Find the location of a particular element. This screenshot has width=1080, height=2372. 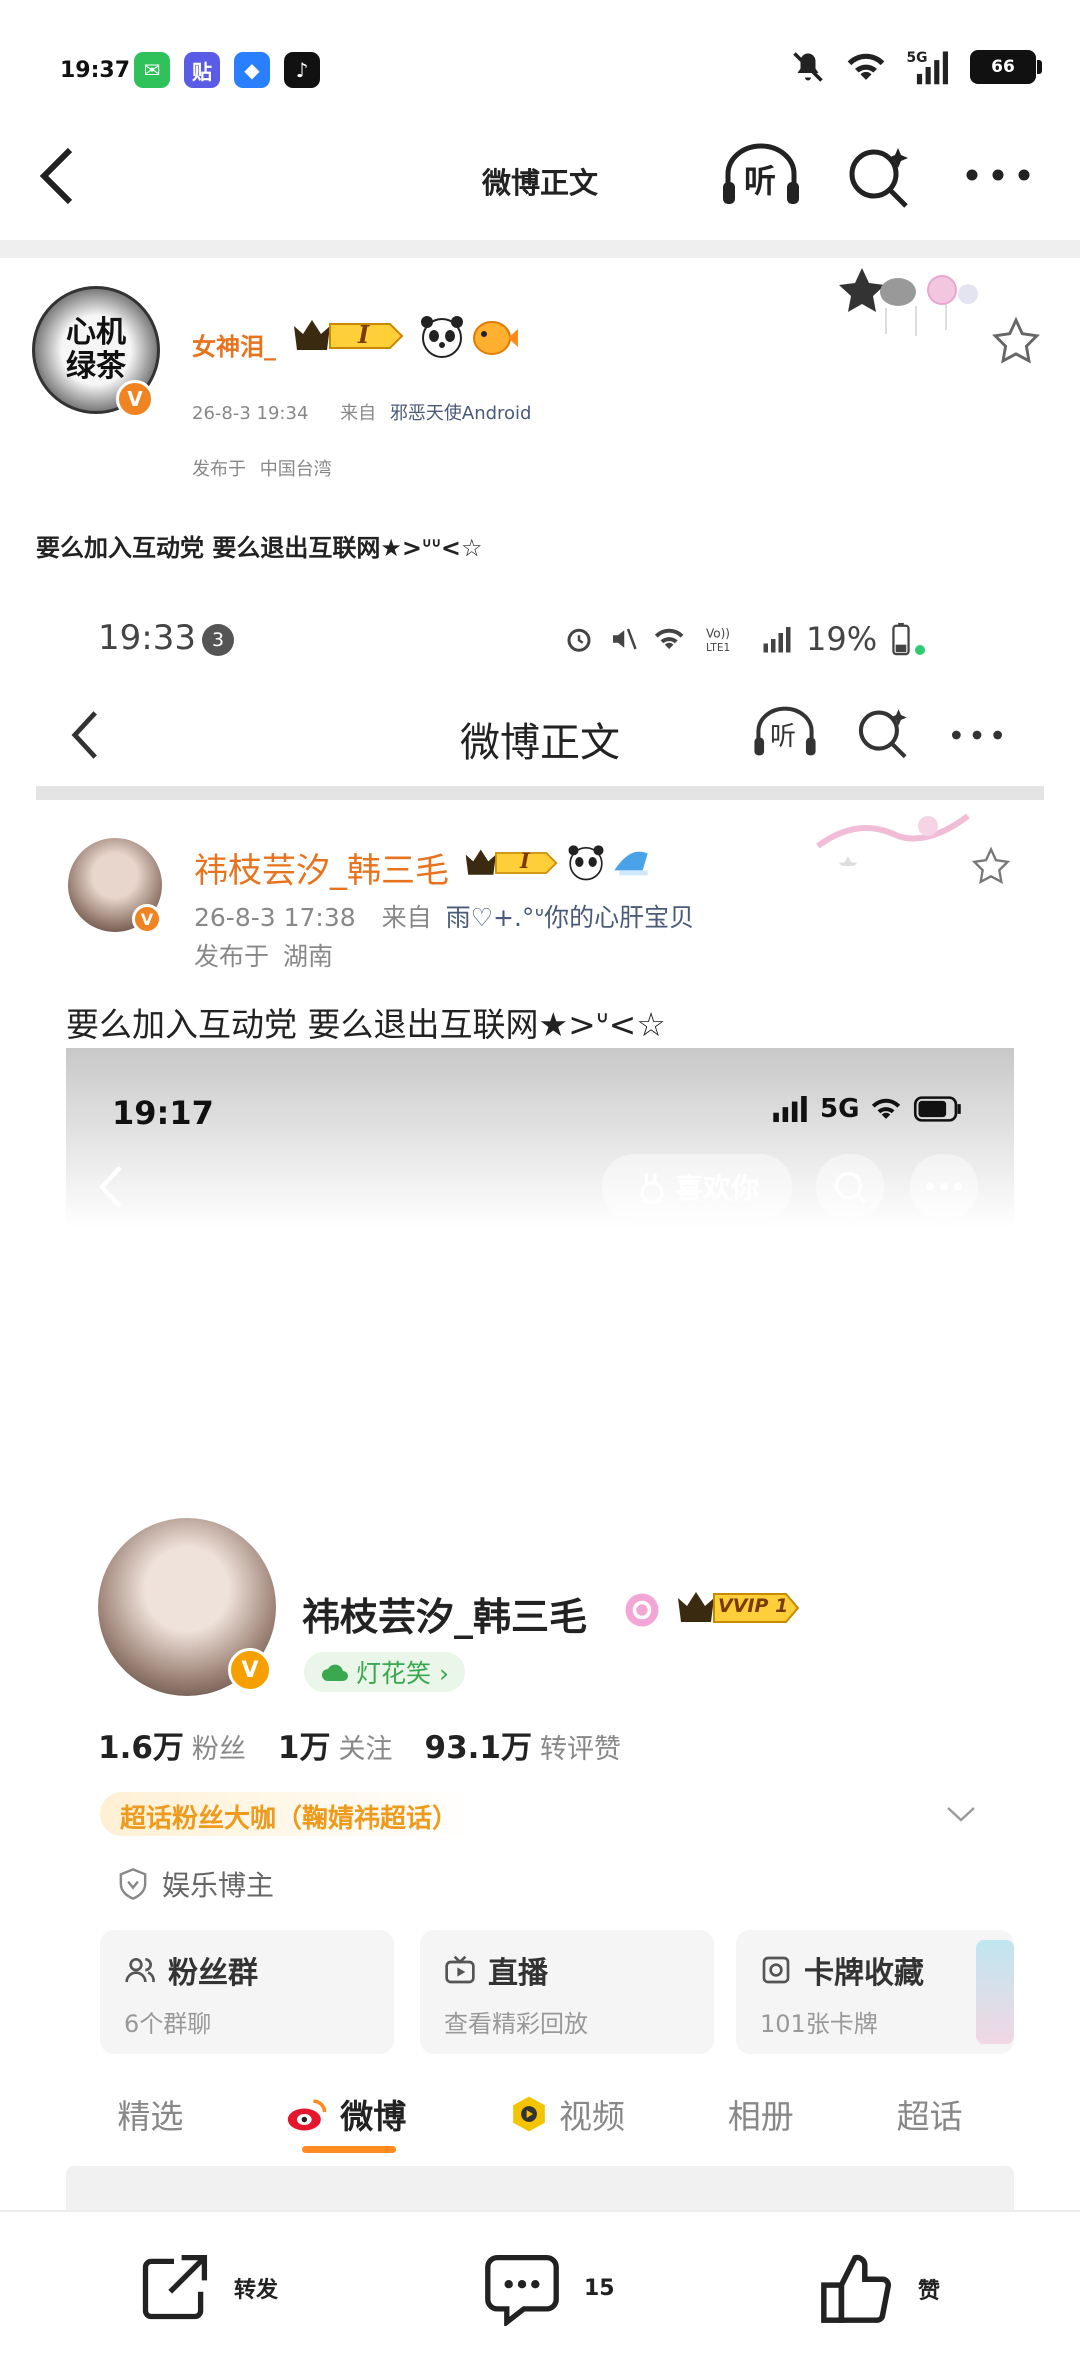

alarm-icon is located at coordinates (579, 640).